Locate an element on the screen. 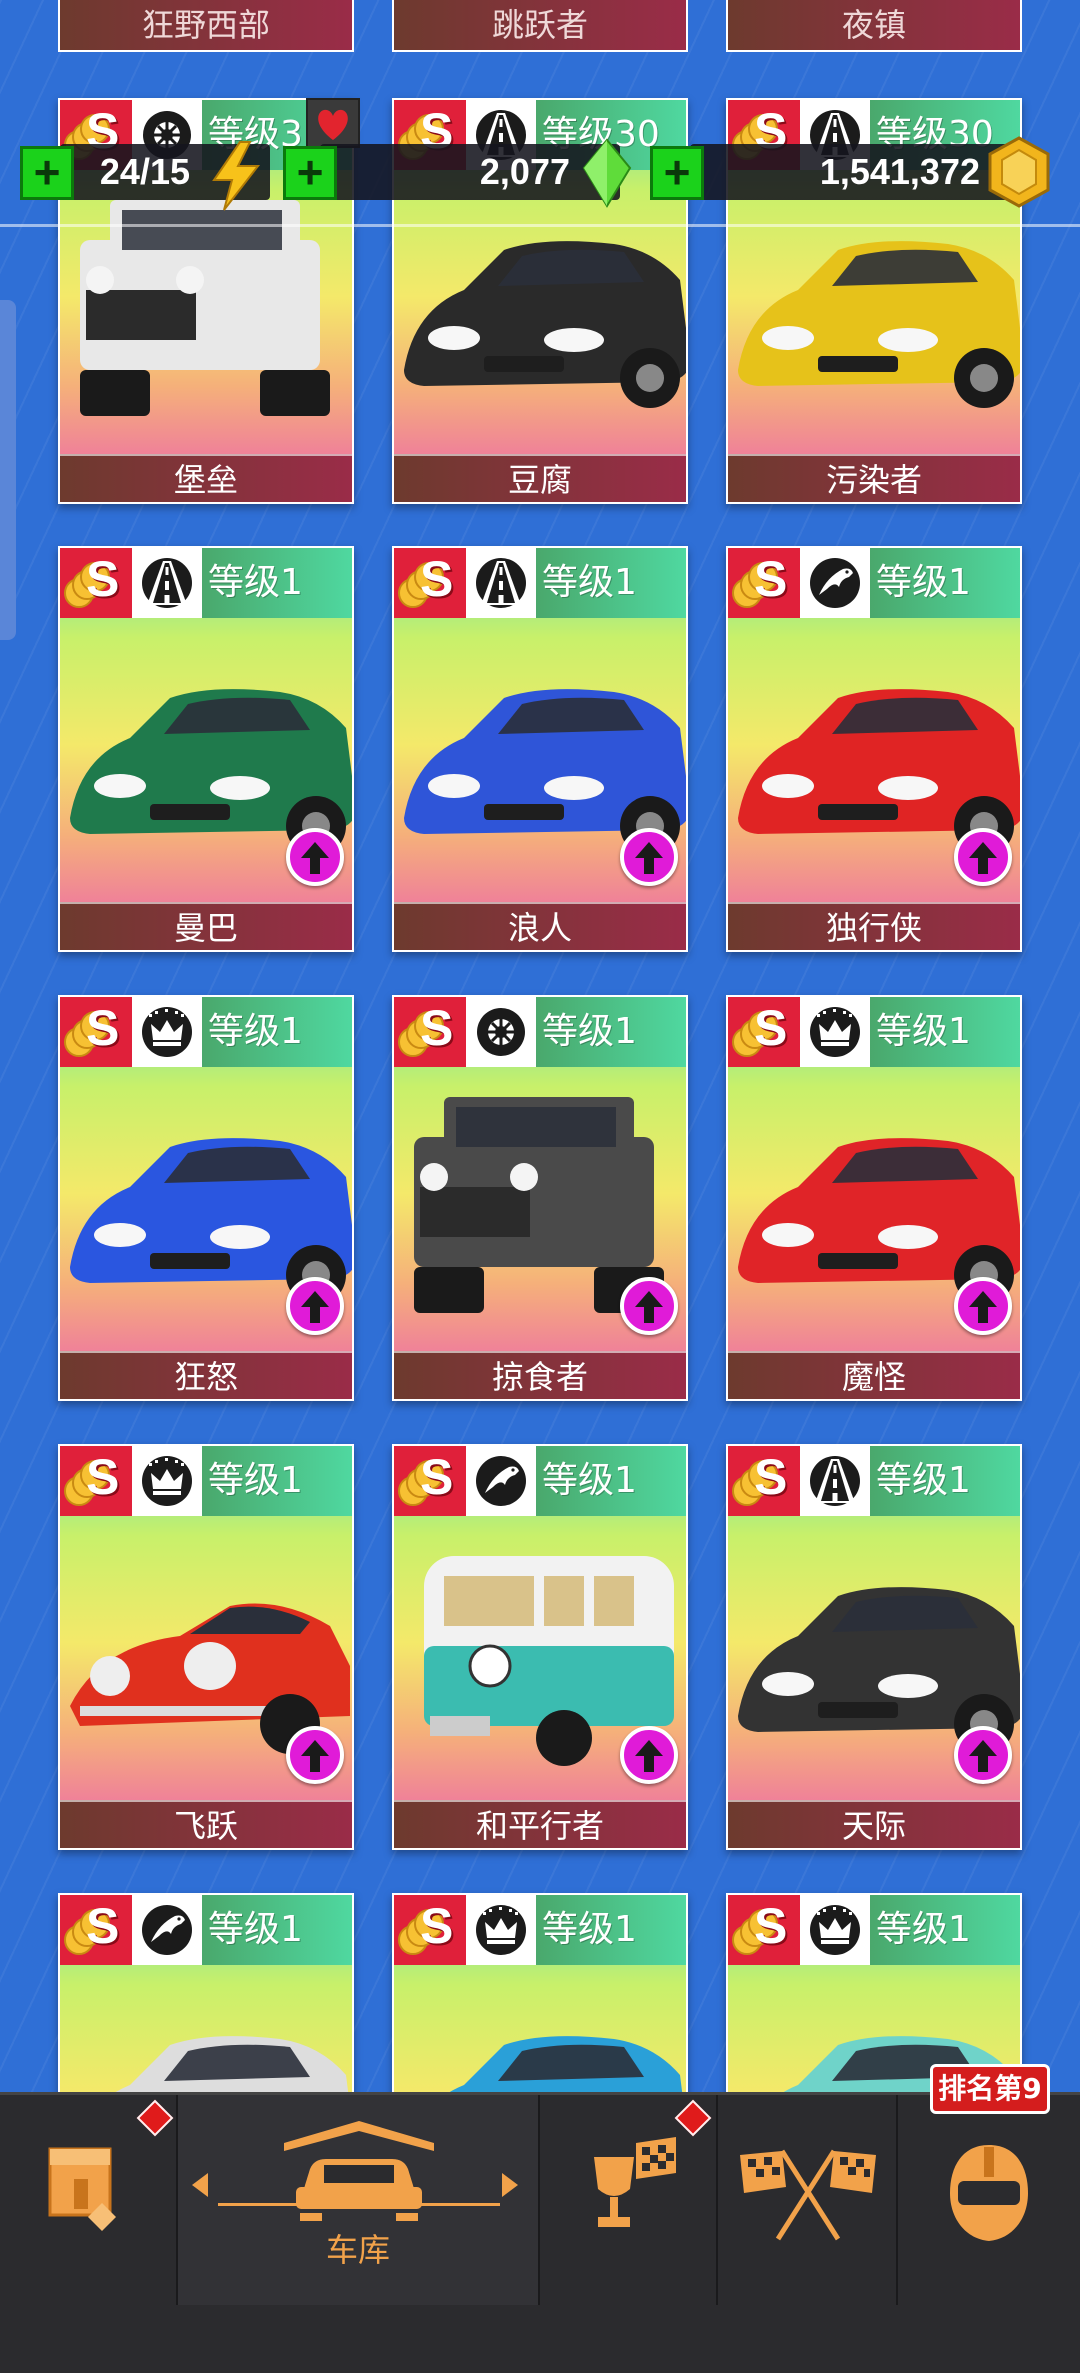 Image resolution: width=1080 pixels, height=2373 pixels. car-card: S 等级1 飞跃 is located at coordinates (206, 1647).